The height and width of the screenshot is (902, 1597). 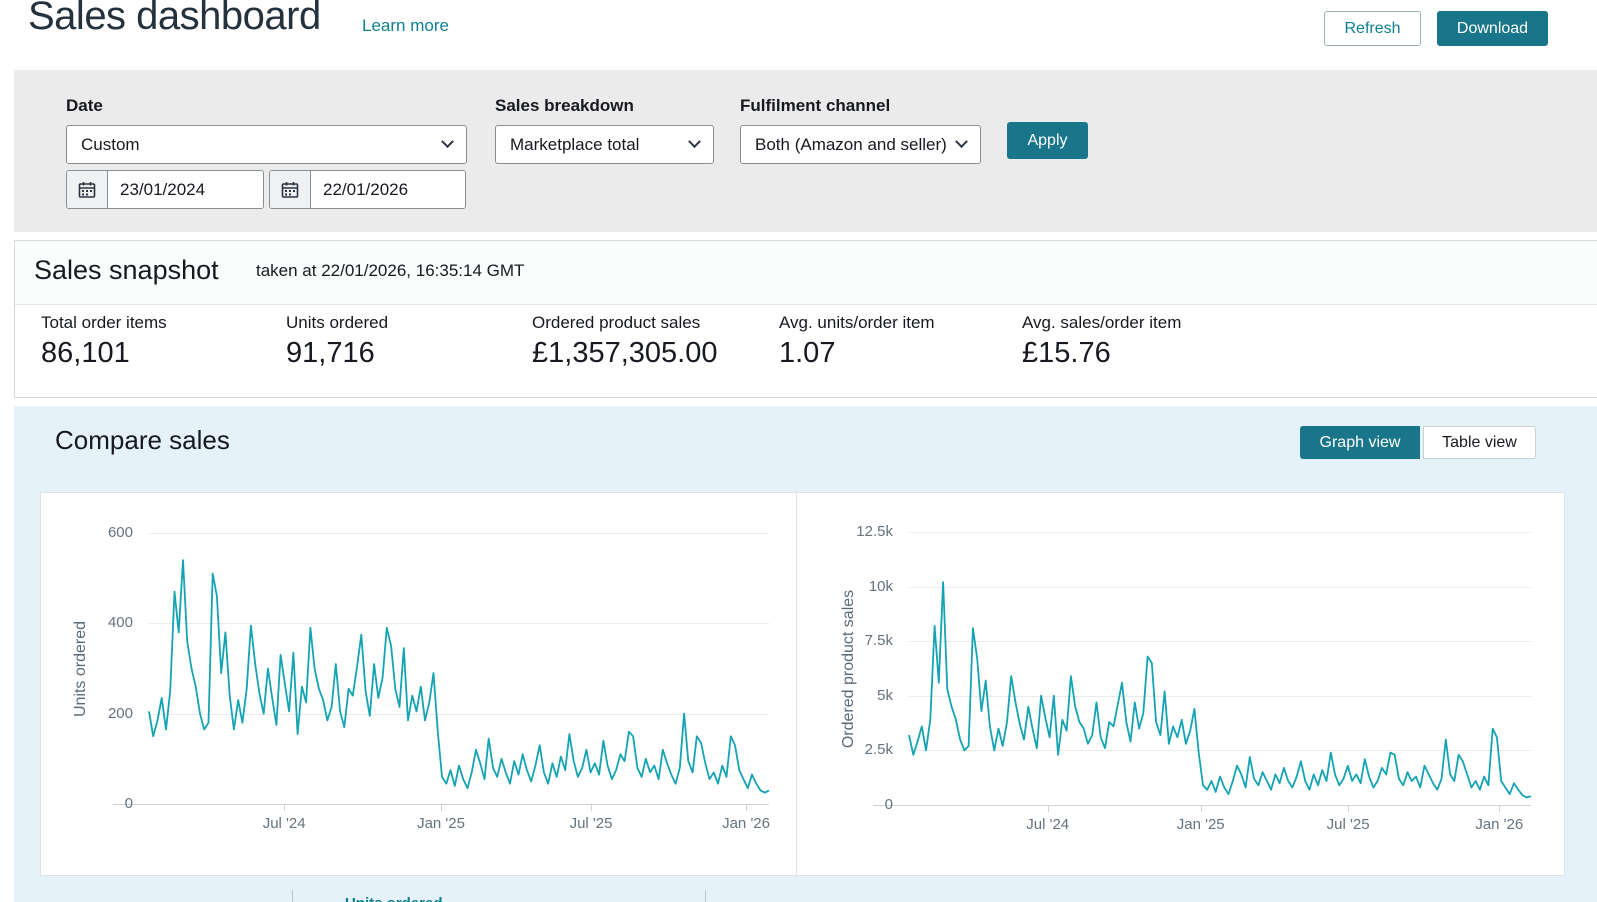 I want to click on end-date-field, so click(x=367, y=189).